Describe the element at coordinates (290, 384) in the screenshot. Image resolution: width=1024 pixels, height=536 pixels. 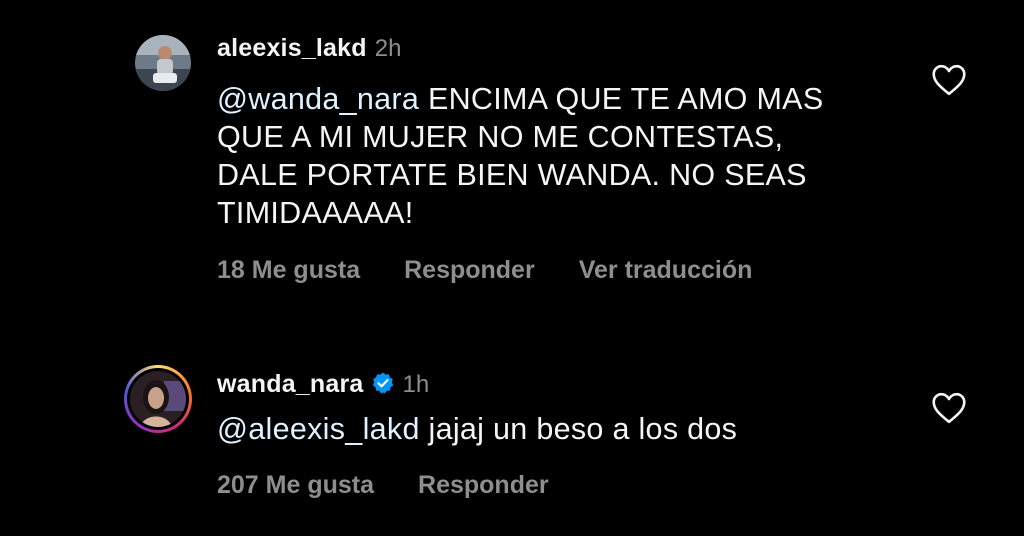
I see `username: wanda_nara` at that location.